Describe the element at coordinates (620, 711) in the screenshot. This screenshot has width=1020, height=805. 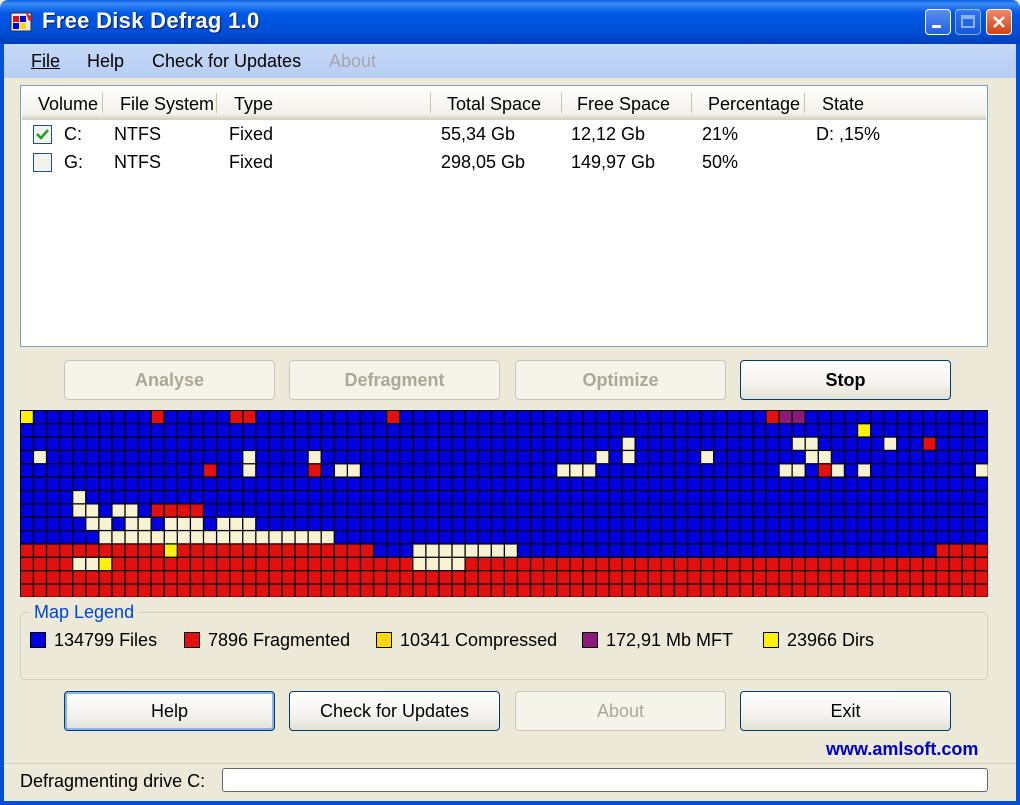
I see `about-button: About` at that location.